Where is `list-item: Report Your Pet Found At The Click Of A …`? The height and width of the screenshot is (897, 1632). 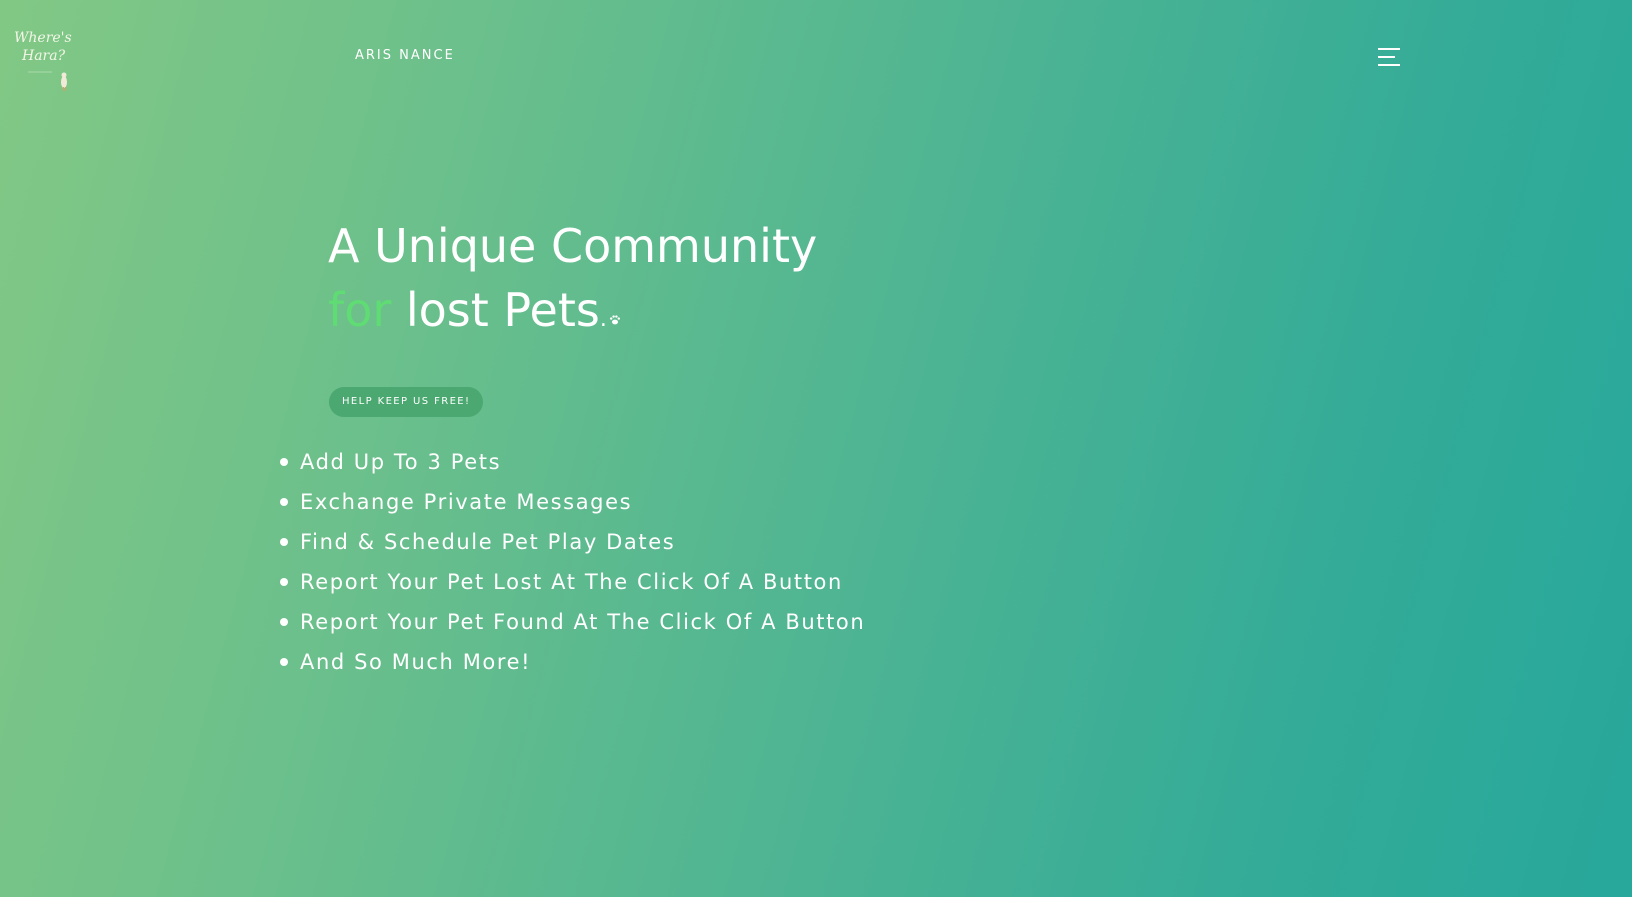 list-item: Report Your Pet Found At The Click Of A … is located at coordinates (572, 622).